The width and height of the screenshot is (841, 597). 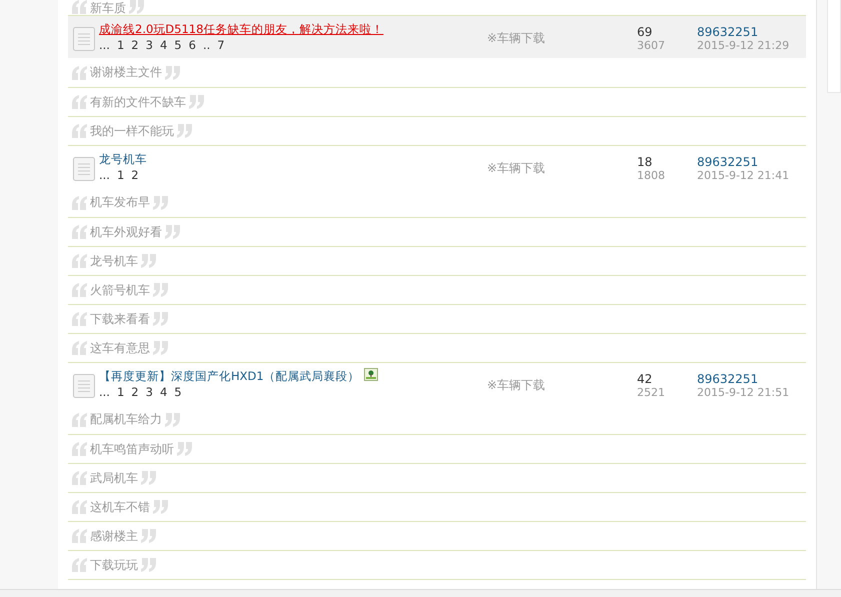 I want to click on thread-title-link: 成渝线2.0玩D5118任务缺车的朋友，解决方法来啦！, so click(x=245, y=29).